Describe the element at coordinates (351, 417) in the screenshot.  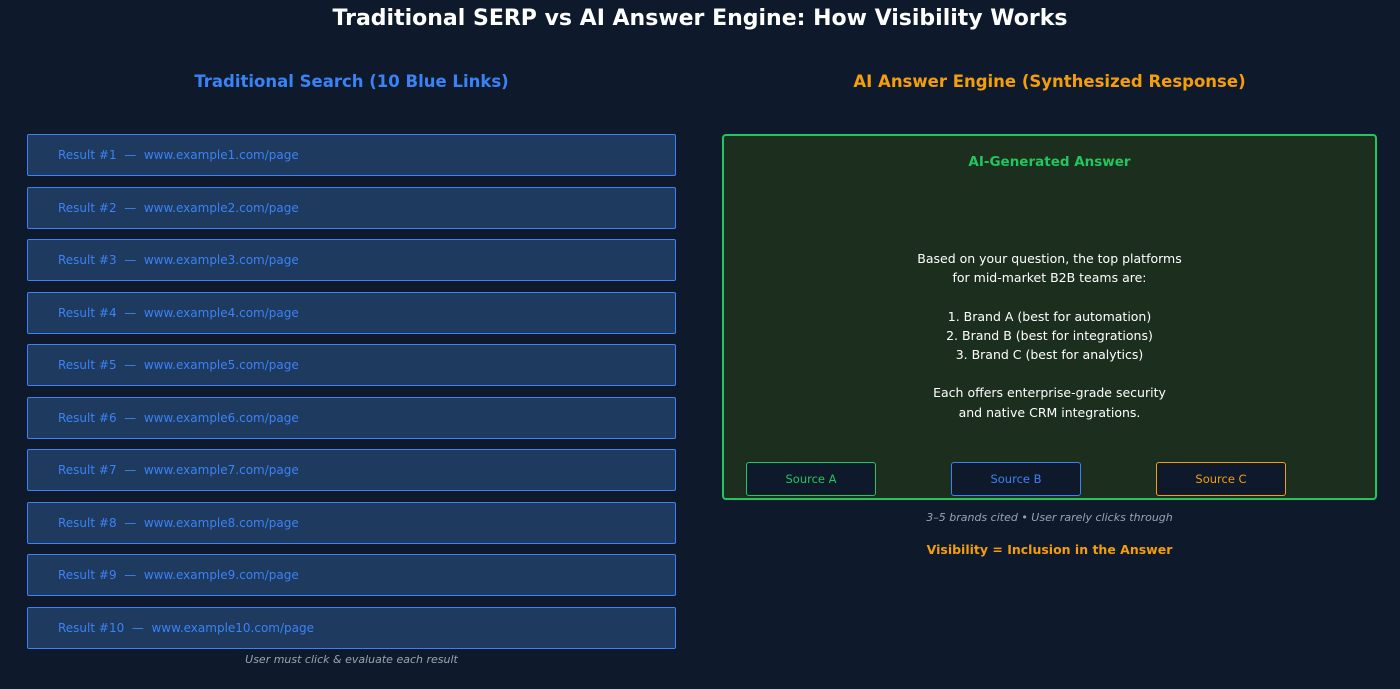
I see `search-result-6: Result #6 — www.example6.com/page` at that location.